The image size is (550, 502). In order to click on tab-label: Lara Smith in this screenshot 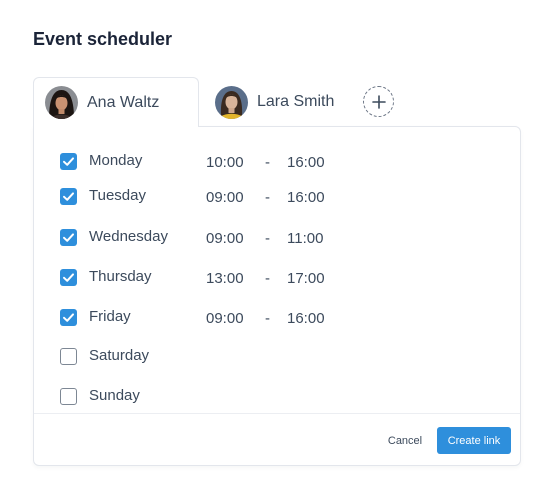, I will do `click(296, 101)`.